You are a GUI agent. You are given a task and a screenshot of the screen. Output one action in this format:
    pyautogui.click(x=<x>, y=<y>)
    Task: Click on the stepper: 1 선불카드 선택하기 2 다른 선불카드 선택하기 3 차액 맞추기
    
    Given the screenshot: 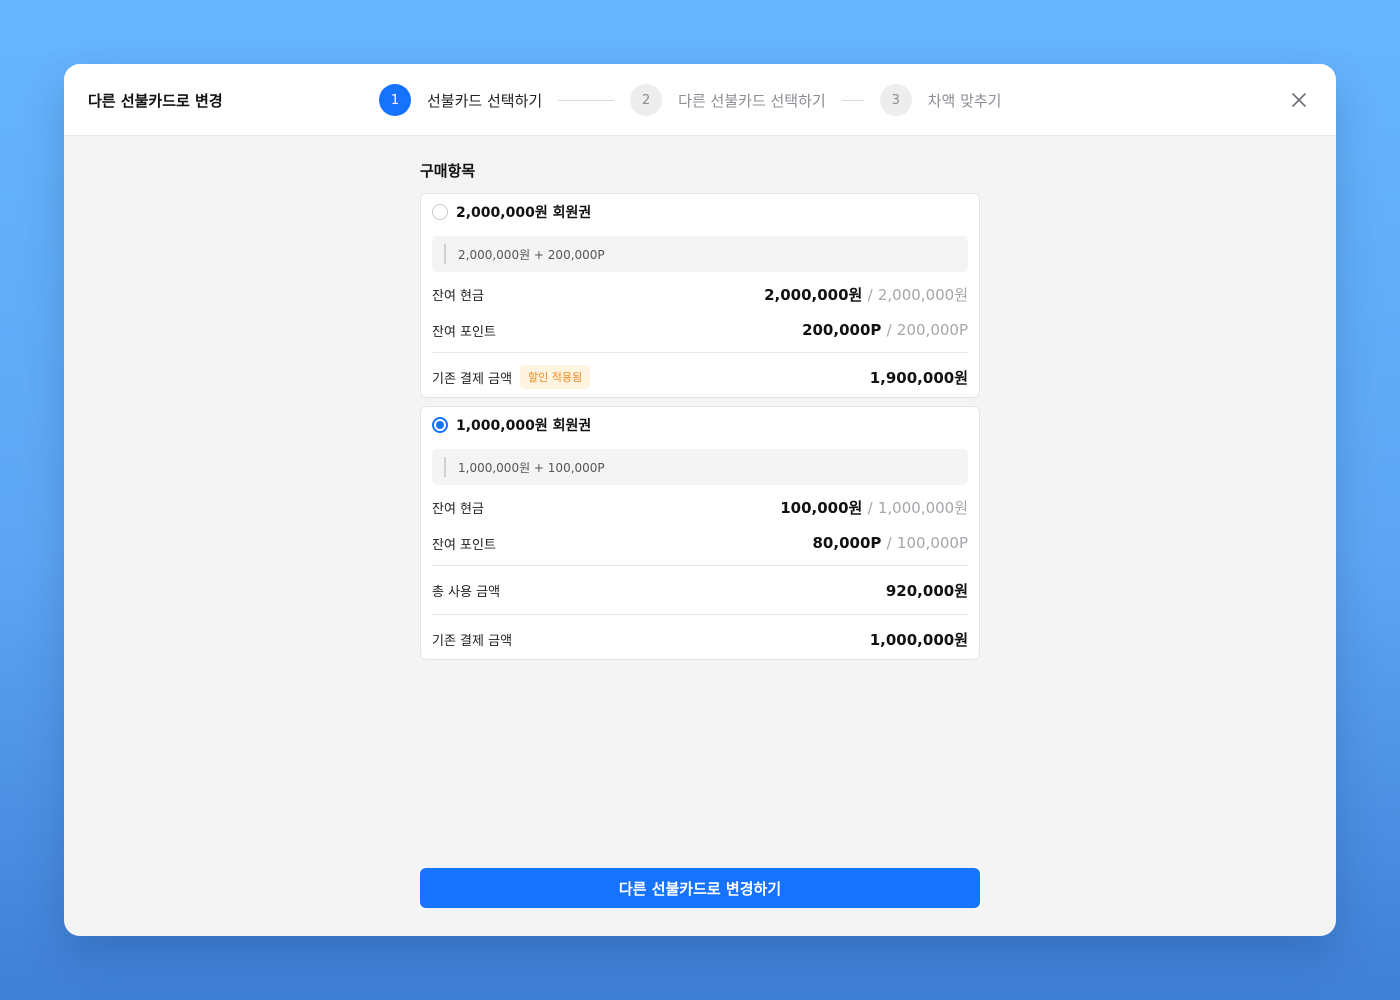 What is the action you would take?
    pyautogui.click(x=690, y=100)
    